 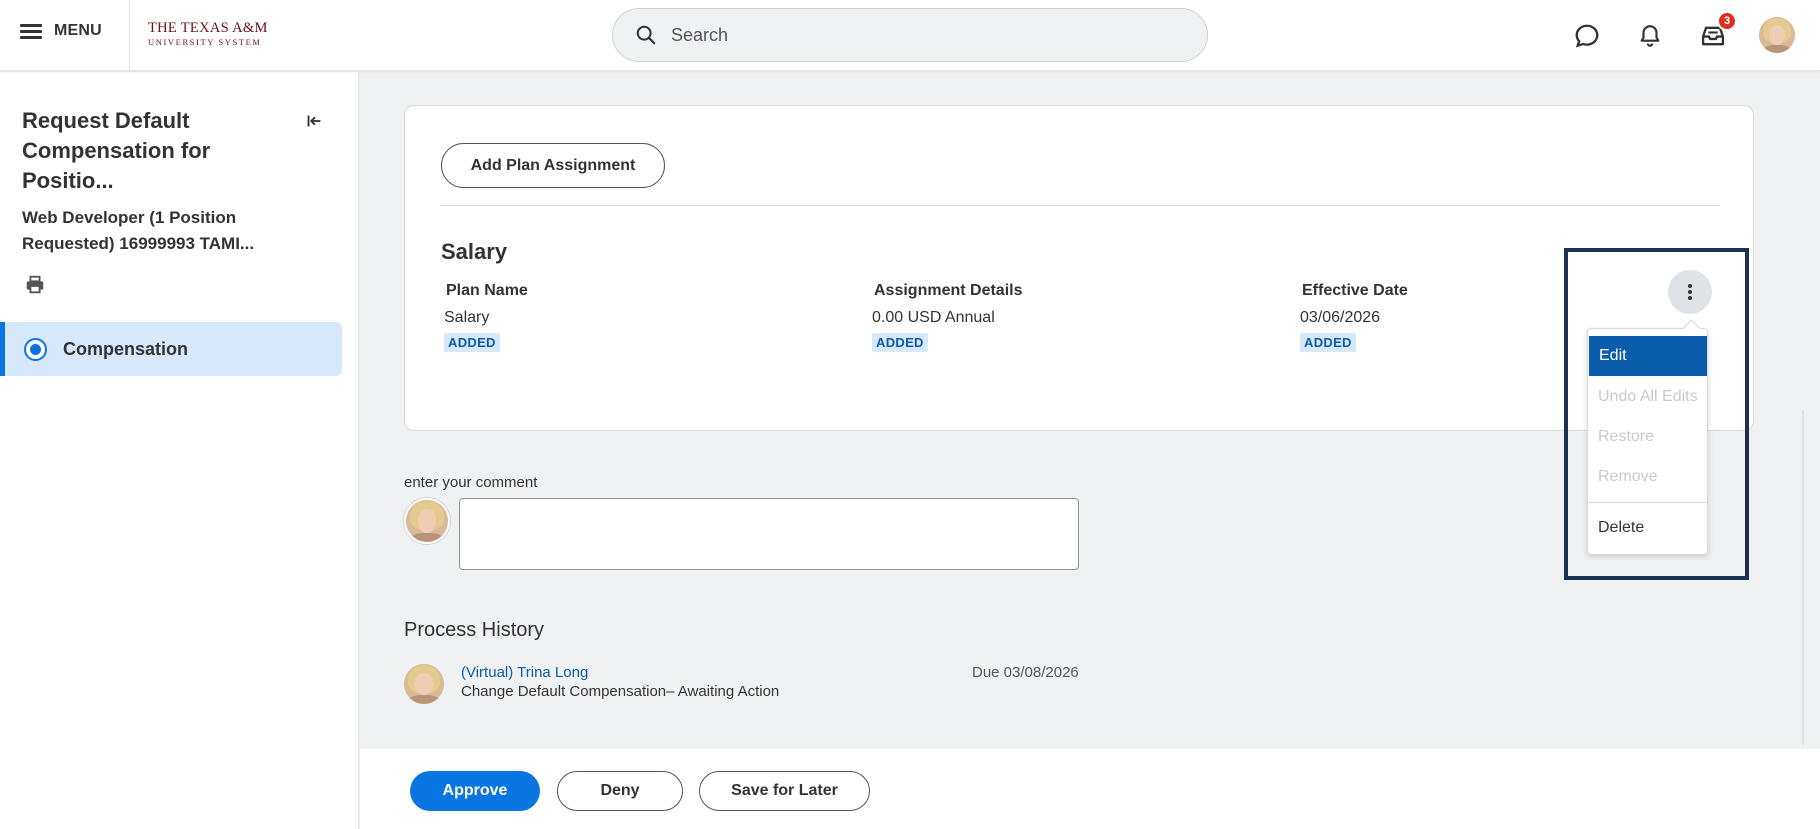 I want to click on search-bar, so click(x=910, y=35).